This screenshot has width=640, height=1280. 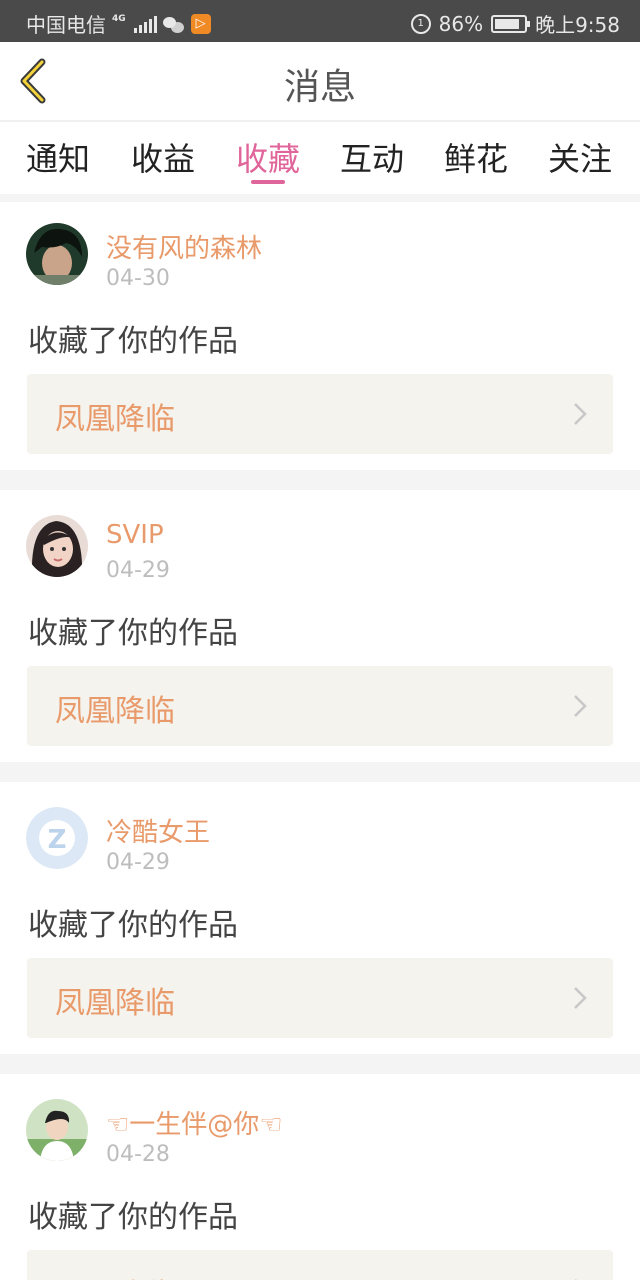 I want to click on username: ☜一生伴@你☜, so click(x=194, y=1122).